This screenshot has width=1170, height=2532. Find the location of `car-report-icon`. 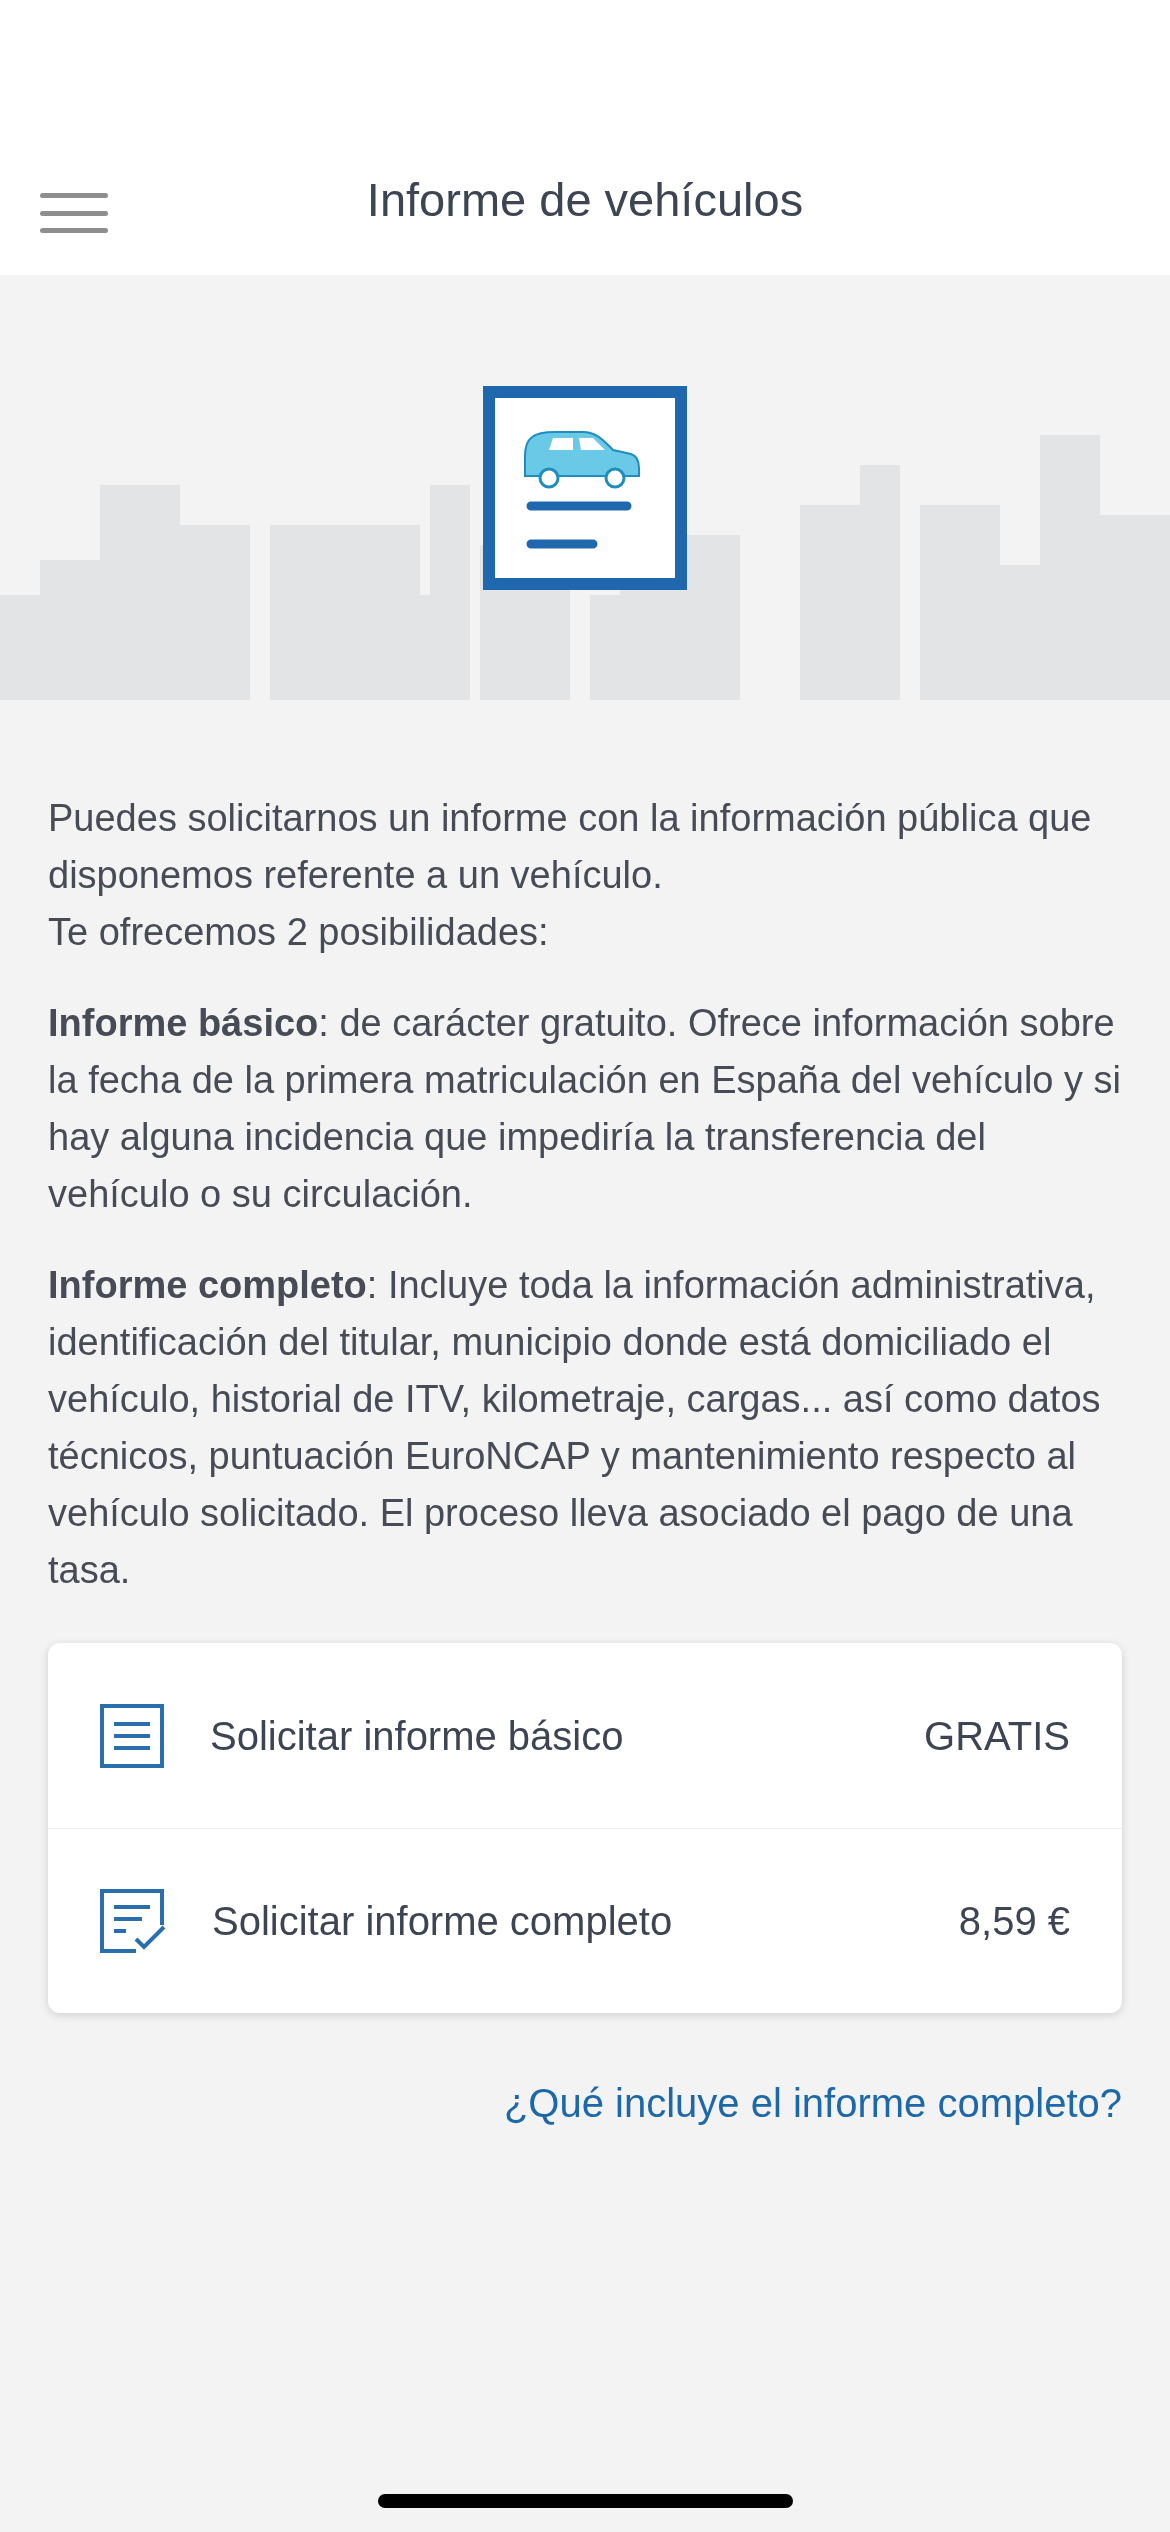

car-report-icon is located at coordinates (585, 487).